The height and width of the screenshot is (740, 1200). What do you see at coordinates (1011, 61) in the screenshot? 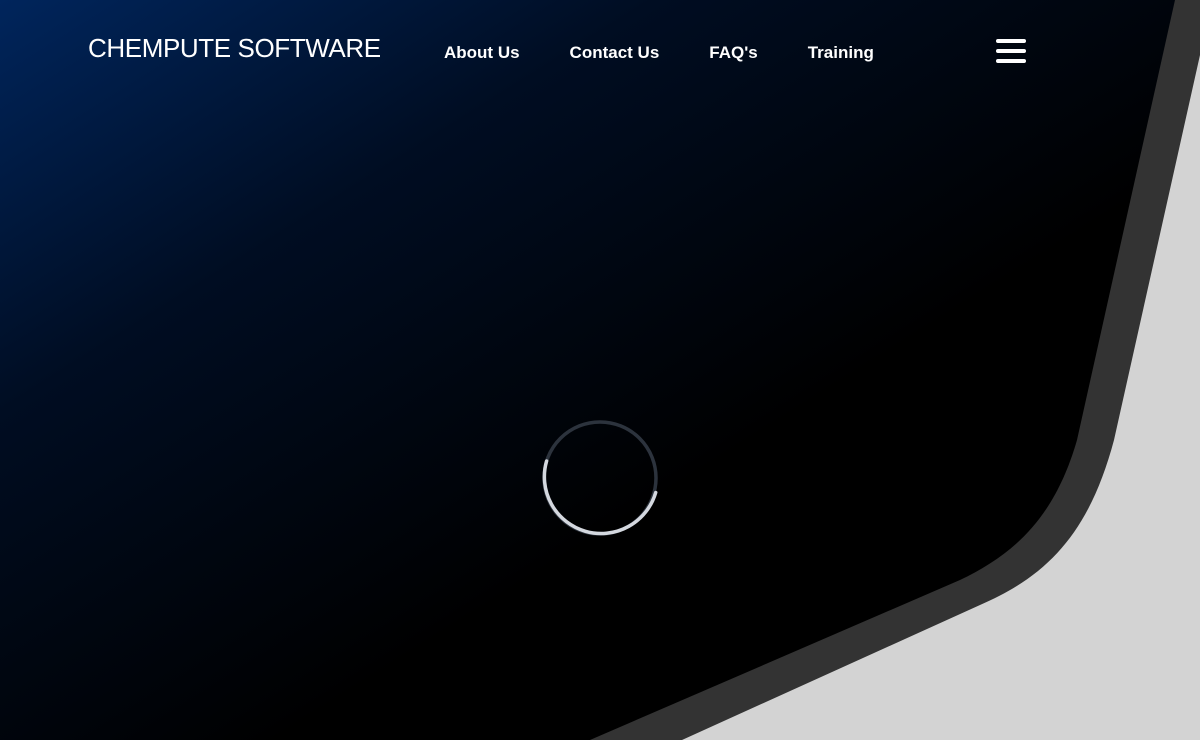
I see `menu-bar-bottom` at bounding box center [1011, 61].